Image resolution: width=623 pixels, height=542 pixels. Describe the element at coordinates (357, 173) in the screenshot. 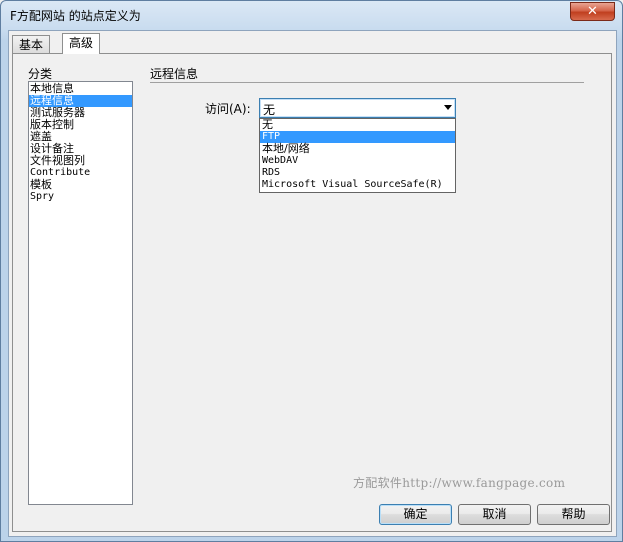

I see `access-option-rds: RDS` at that location.